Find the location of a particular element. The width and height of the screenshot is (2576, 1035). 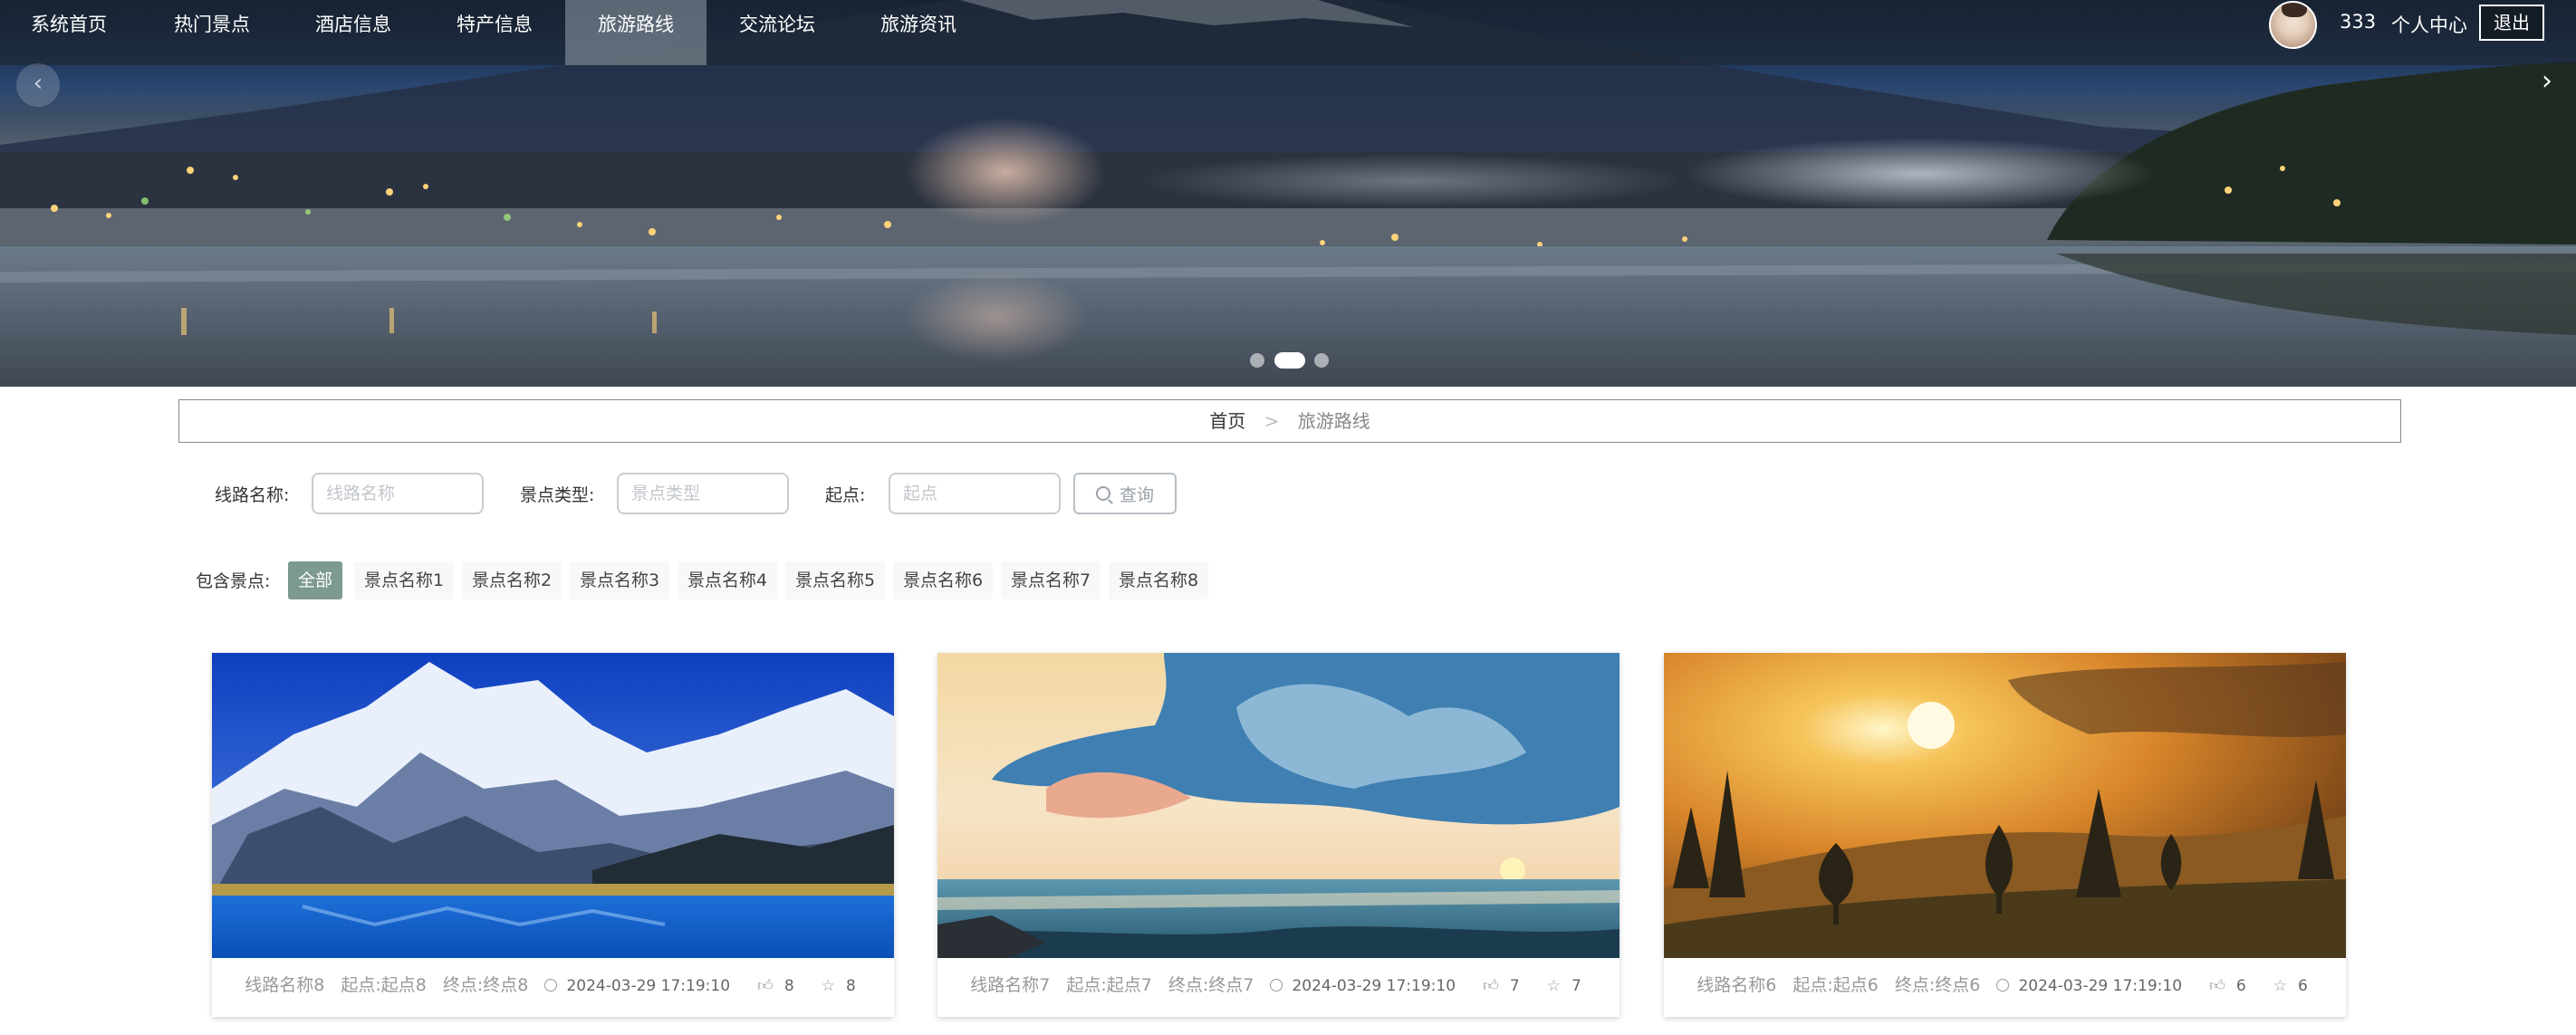

carousel-next-icon: › is located at coordinates (2547, 81).